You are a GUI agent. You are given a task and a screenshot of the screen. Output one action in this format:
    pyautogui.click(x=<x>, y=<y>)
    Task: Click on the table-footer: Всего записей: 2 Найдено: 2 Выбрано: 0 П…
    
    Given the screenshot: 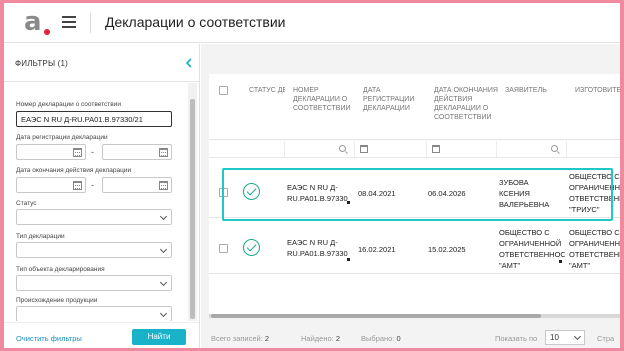 What is the action you would take?
    pyautogui.click(x=414, y=338)
    